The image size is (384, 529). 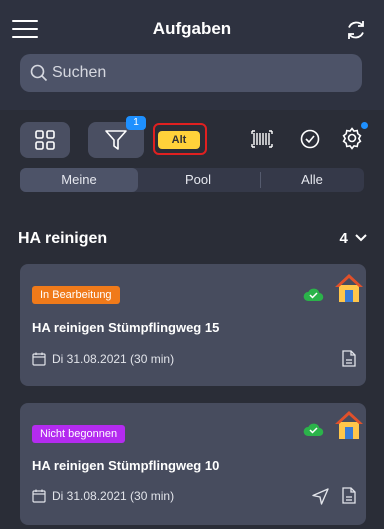 I want to click on scope-segmented-control: Meine Pool Alle, so click(x=192, y=180).